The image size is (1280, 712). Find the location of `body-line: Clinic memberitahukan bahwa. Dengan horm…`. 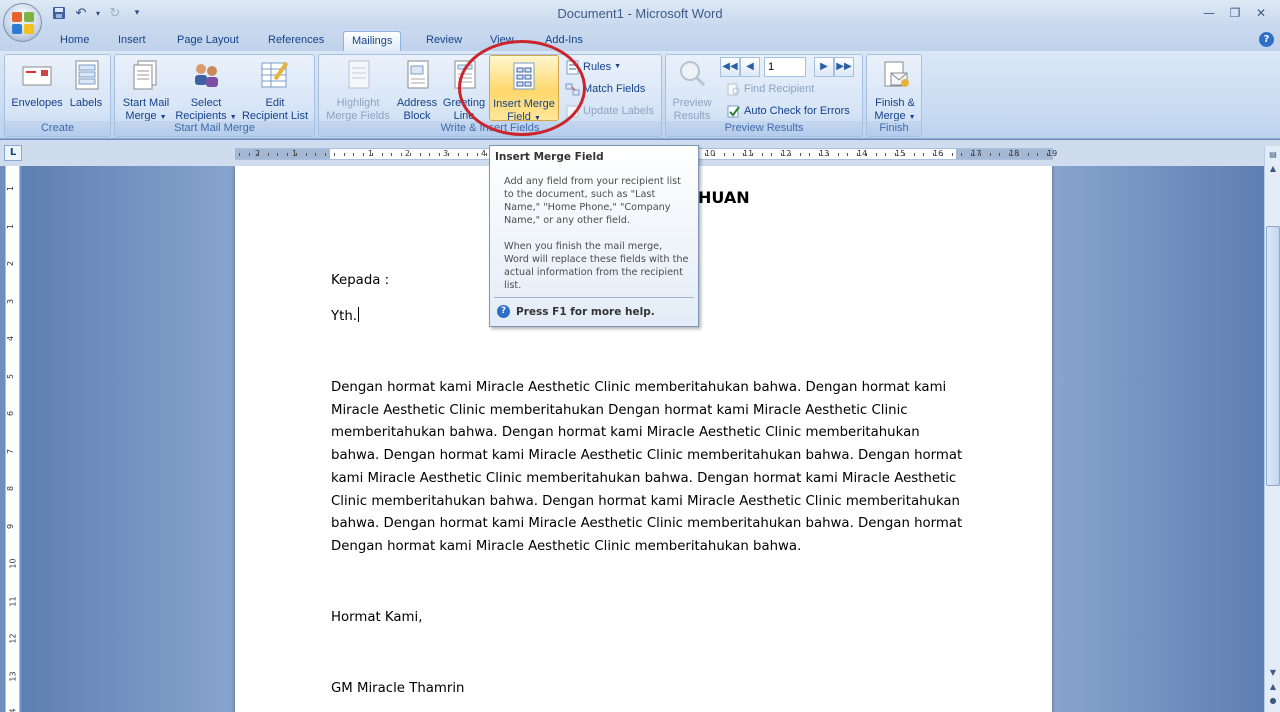

body-line: Clinic memberitahukan bahwa. Dengan horm… is located at coordinates (645, 501).